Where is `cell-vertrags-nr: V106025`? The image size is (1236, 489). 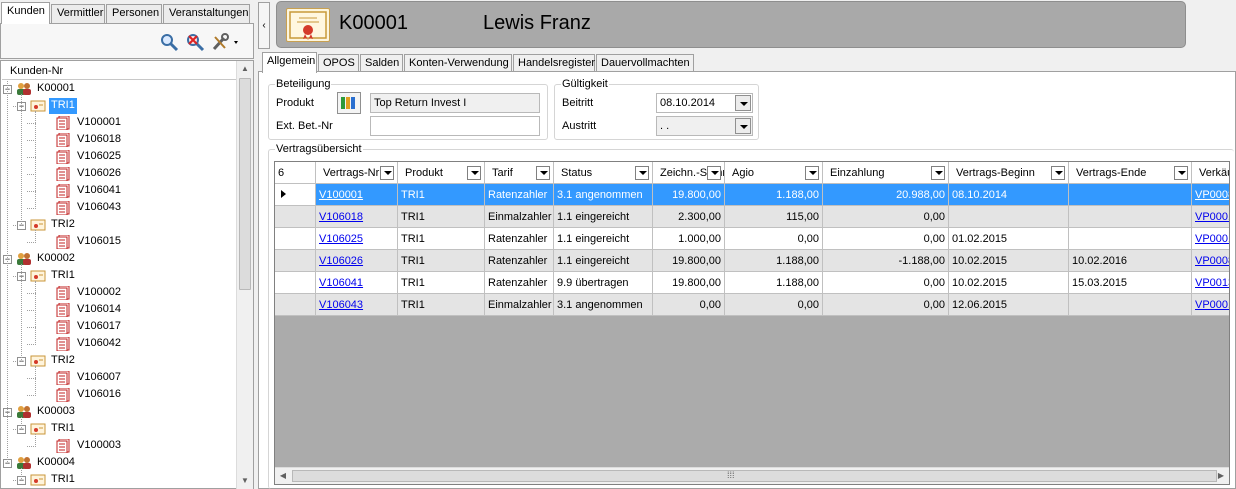 cell-vertrags-nr: V106025 is located at coordinates (357, 239).